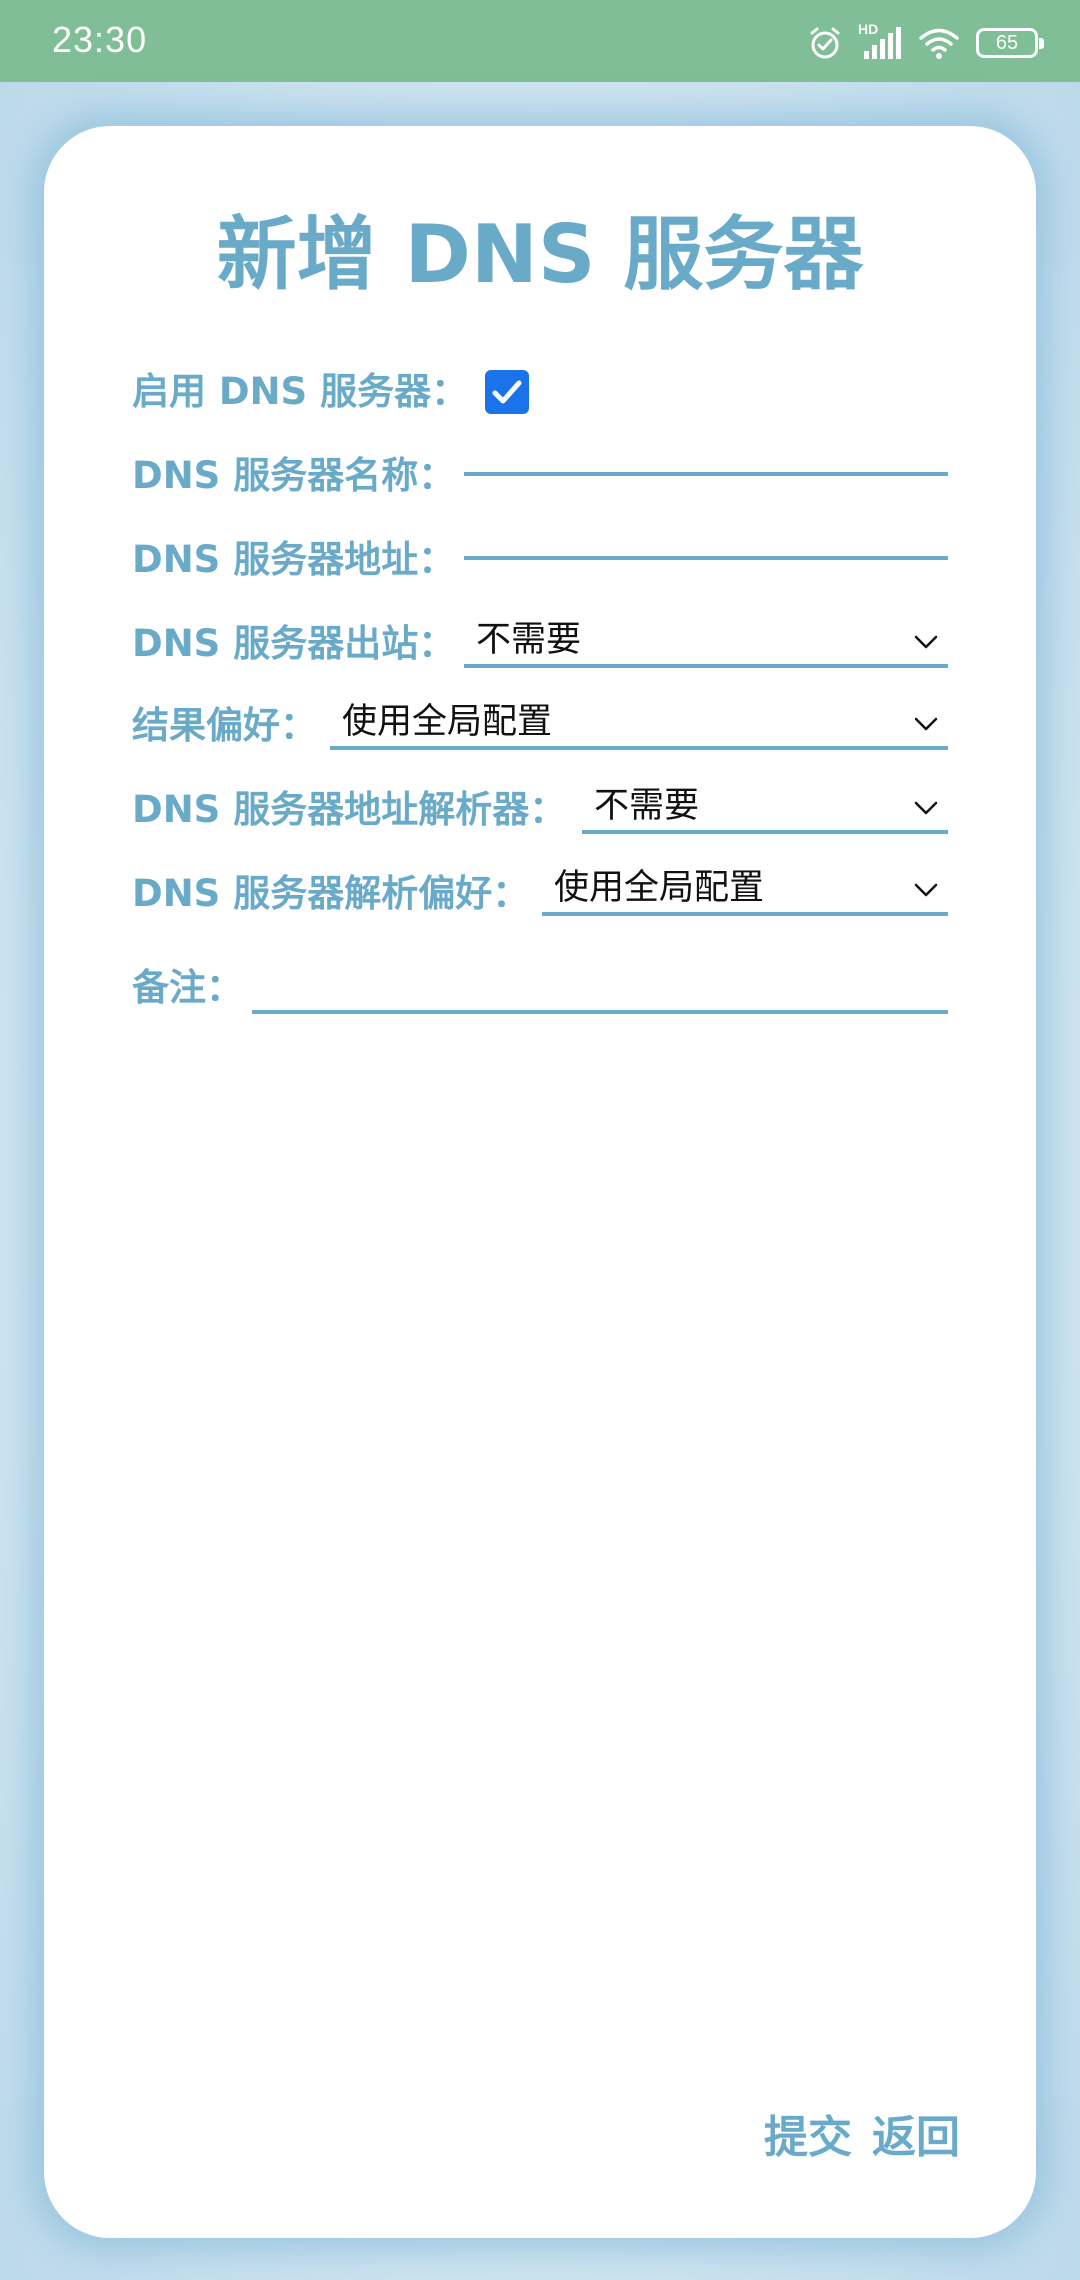 Image resolution: width=1080 pixels, height=2280 pixels. I want to click on submit-button: 提交, so click(808, 2138).